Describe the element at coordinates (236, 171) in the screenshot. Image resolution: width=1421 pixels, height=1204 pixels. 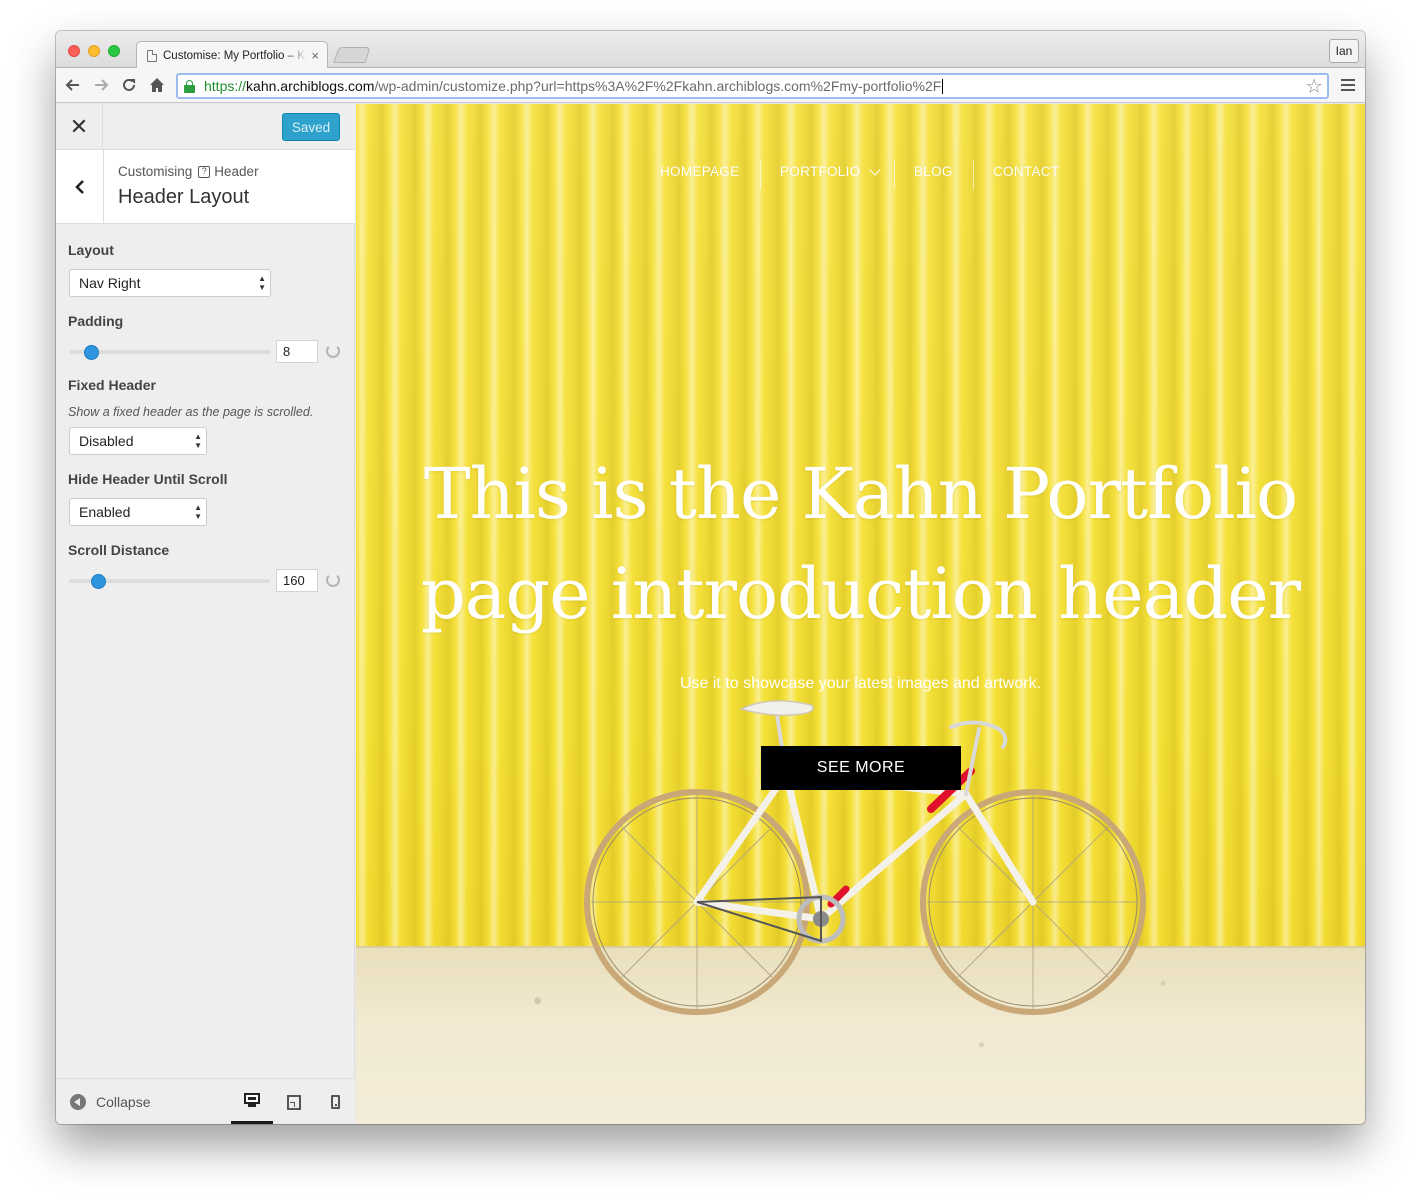
I see `breadcrumb-section: Header` at that location.